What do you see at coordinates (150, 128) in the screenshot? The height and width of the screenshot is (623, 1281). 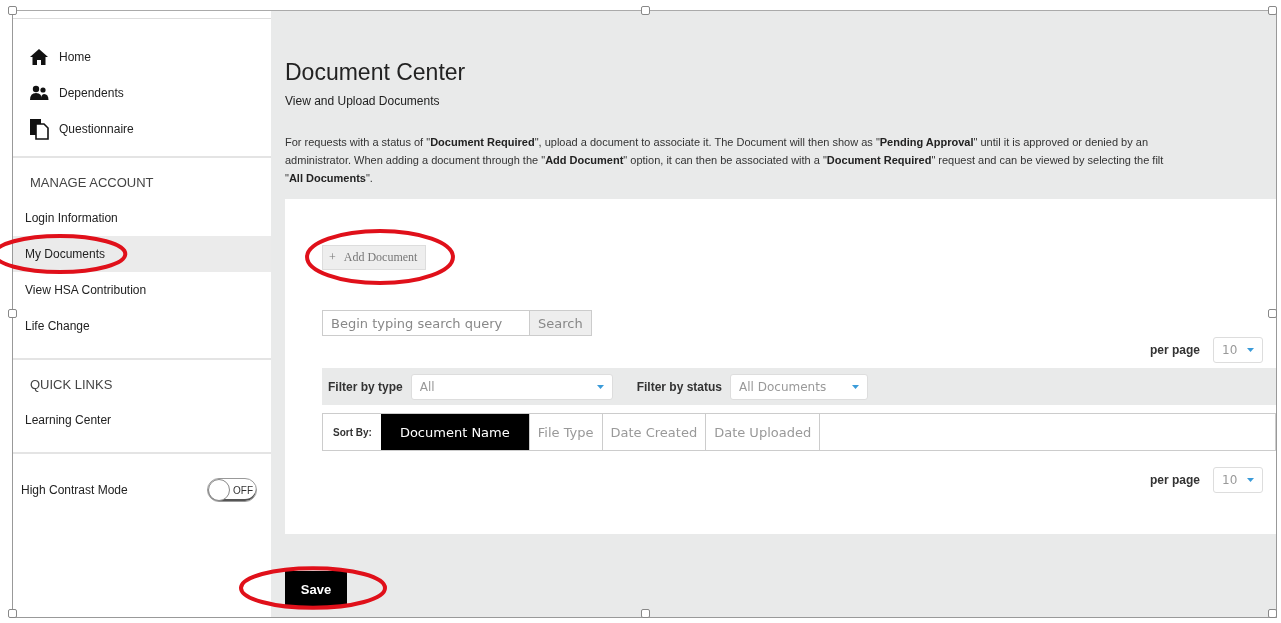 I see `nav-item: Questionnaire` at bounding box center [150, 128].